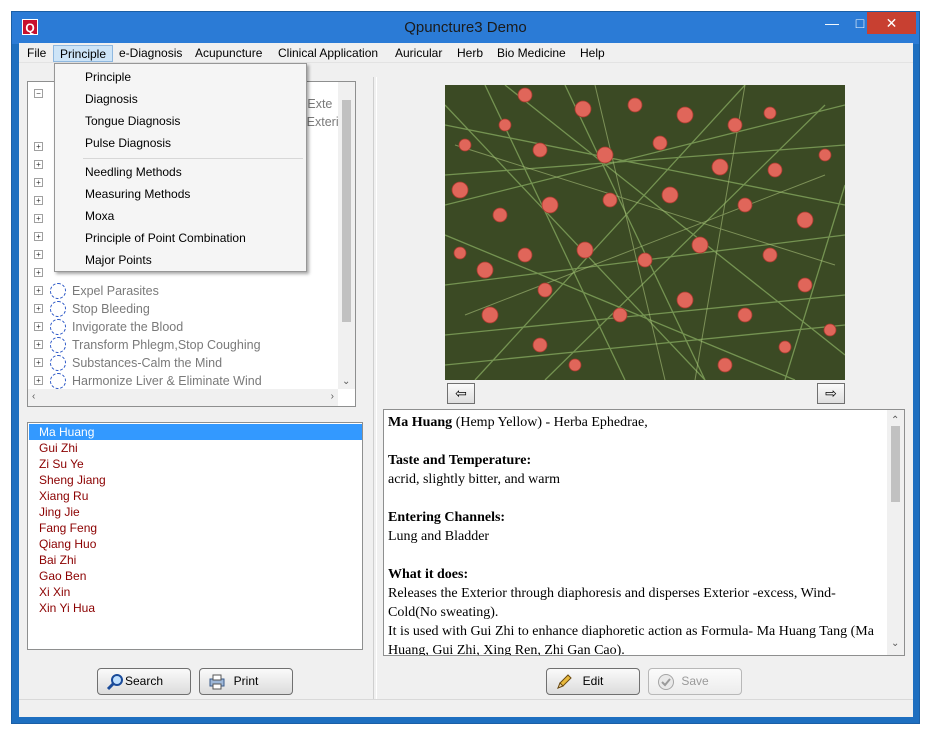 The width and height of the screenshot is (940, 744). I want to click on arrow-right-icon: ⇨, so click(831, 393).